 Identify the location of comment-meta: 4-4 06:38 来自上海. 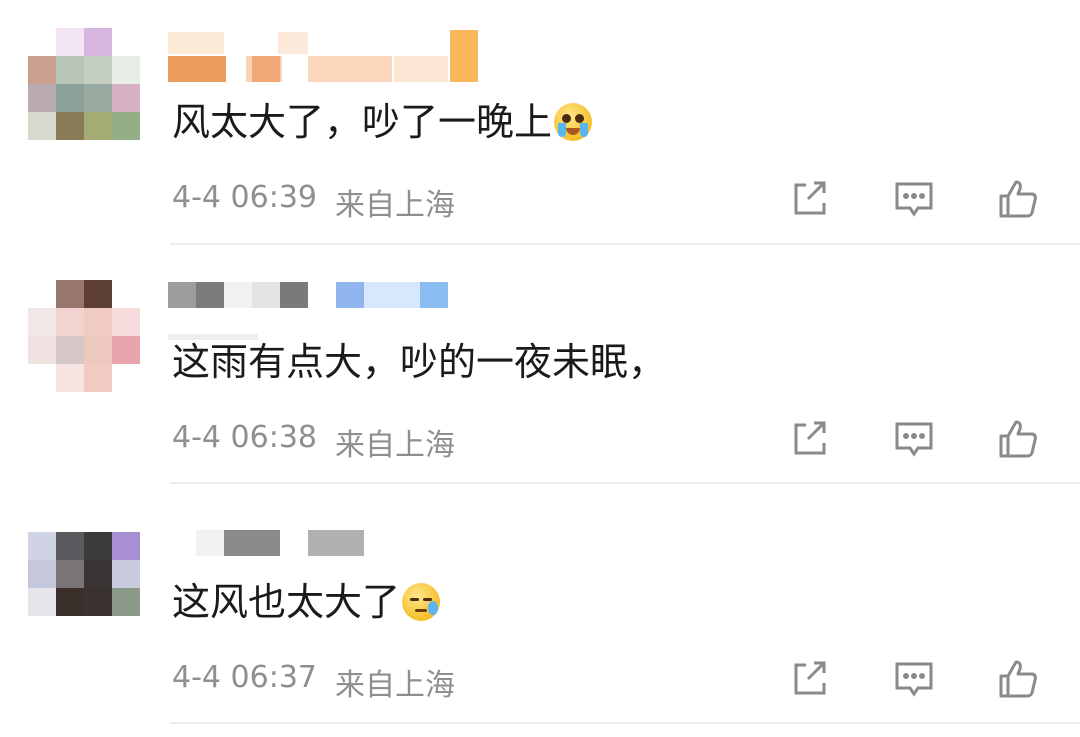
(313, 442).